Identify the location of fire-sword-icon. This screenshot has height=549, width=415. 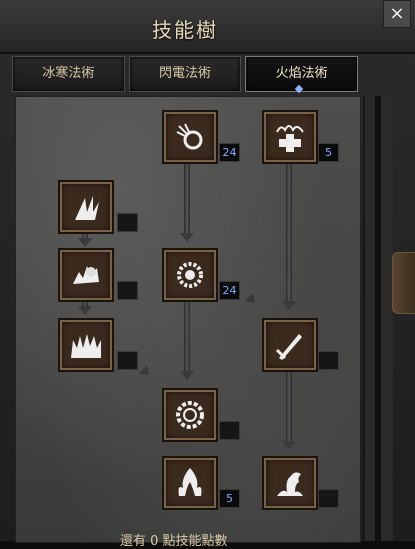
(288, 347).